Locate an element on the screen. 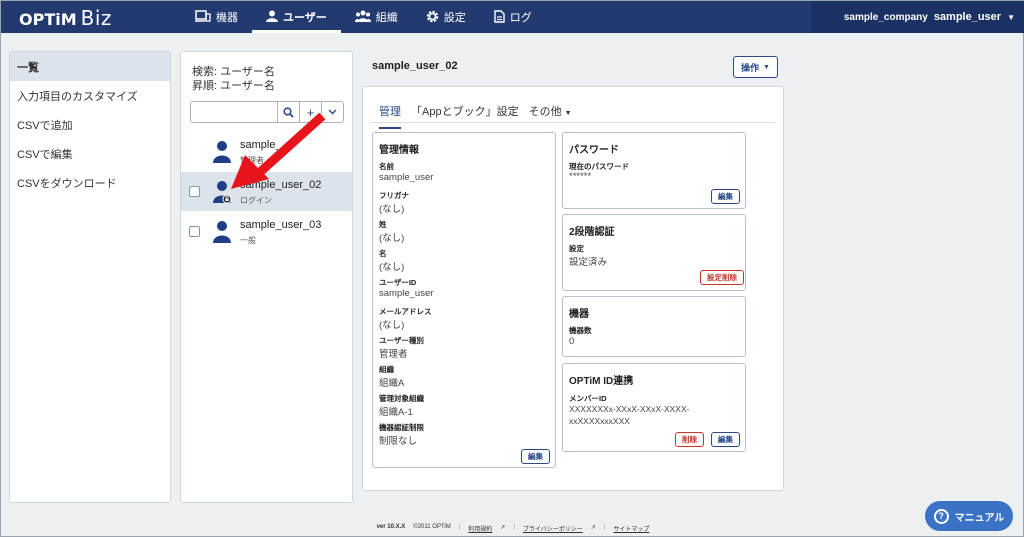  logo-sub: Biz is located at coordinates (96, 18).